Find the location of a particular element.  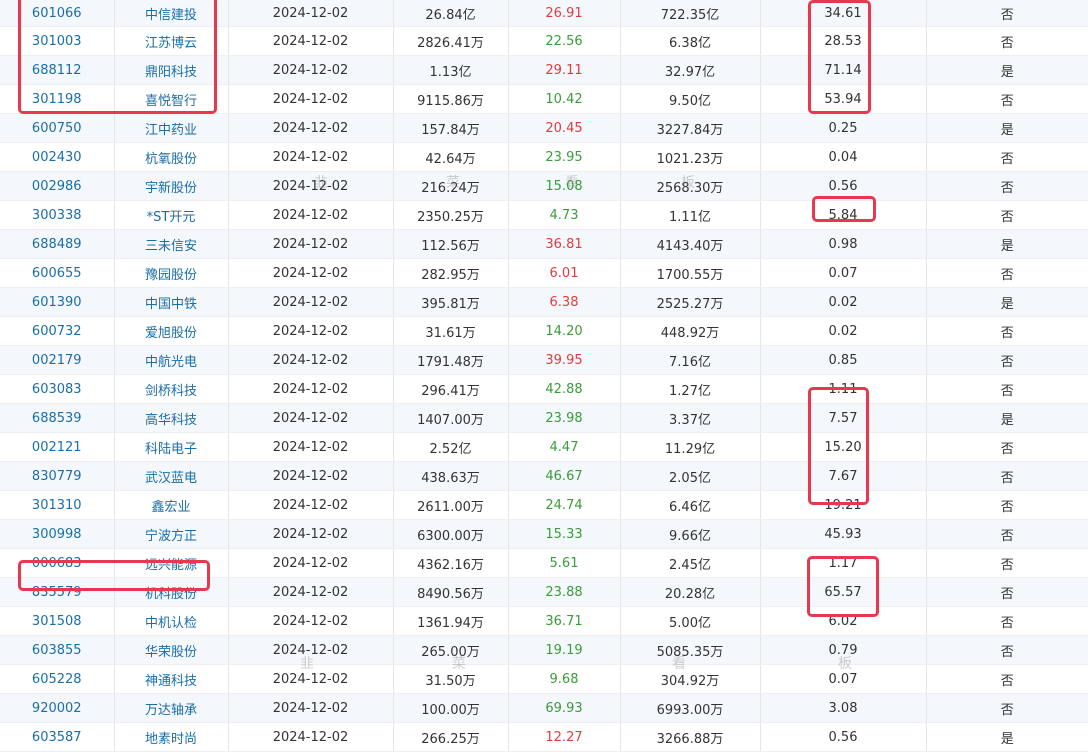

stock-name-link: 三未信安 is located at coordinates (171, 244).